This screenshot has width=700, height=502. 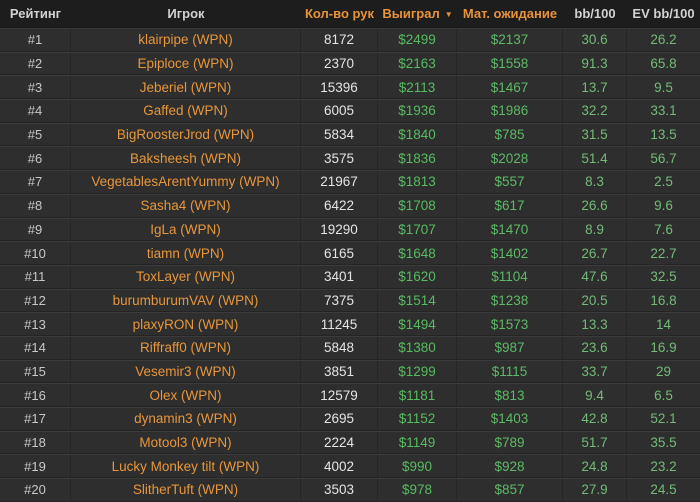 I want to click on bb100-cell: 31.5, so click(x=595, y=134).